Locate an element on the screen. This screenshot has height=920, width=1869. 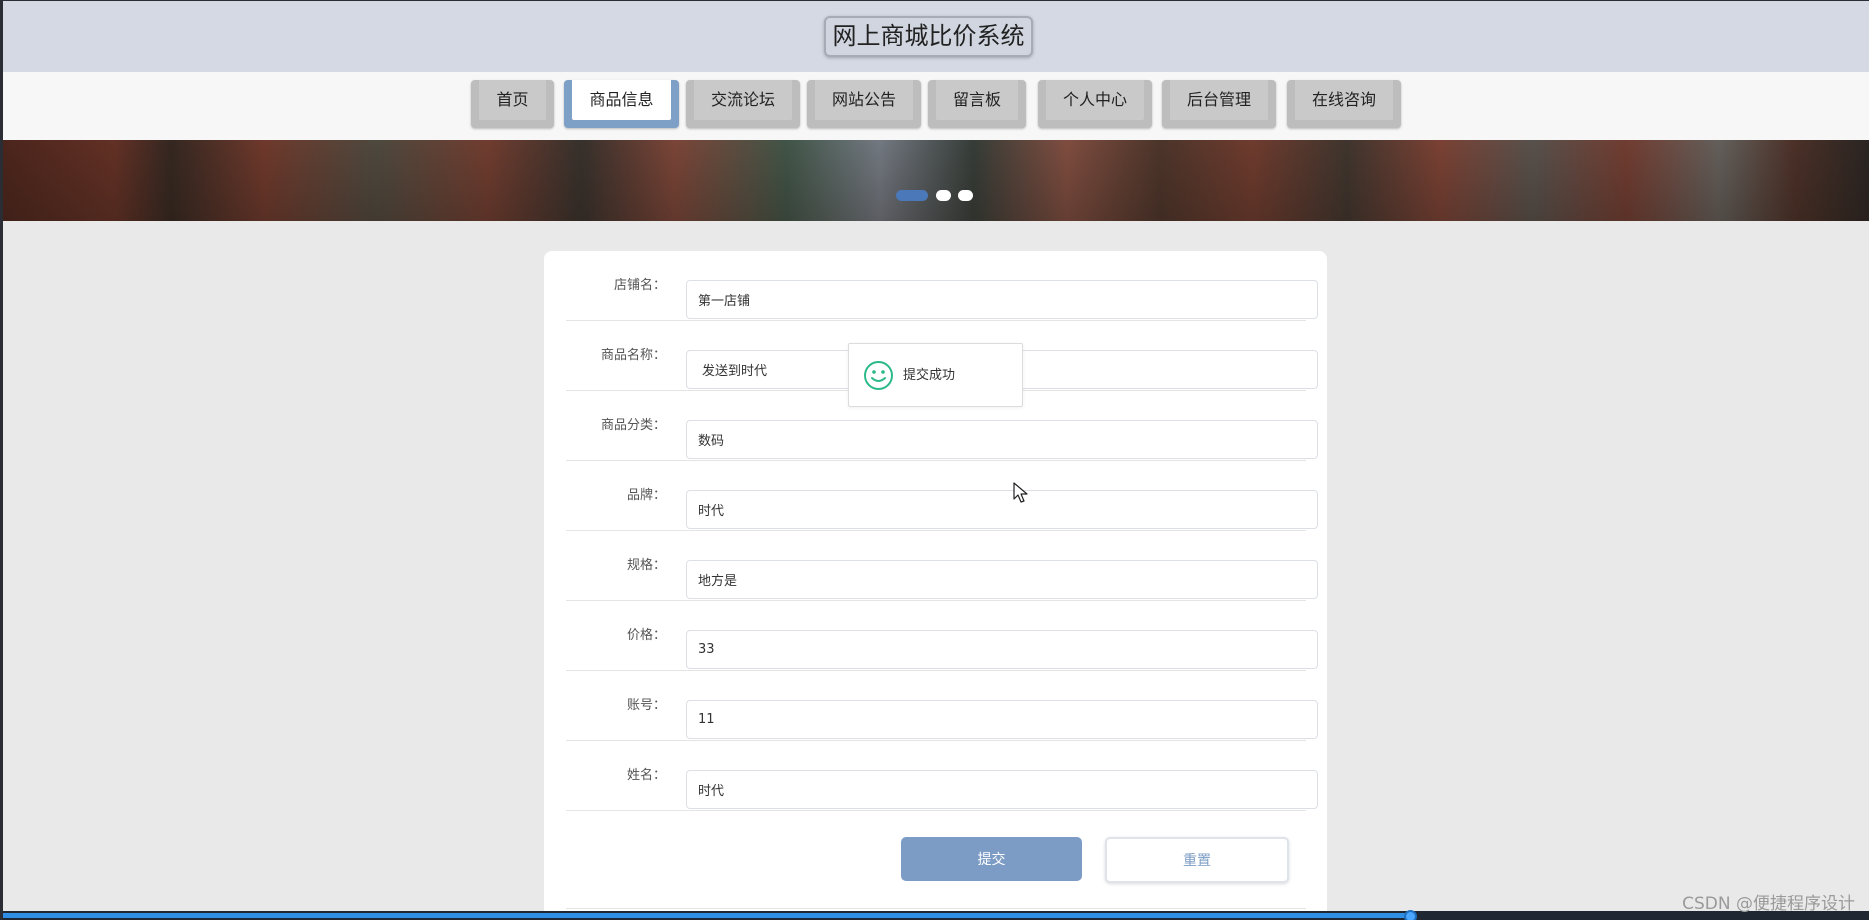
window-edge-top is located at coordinates (934, 0).